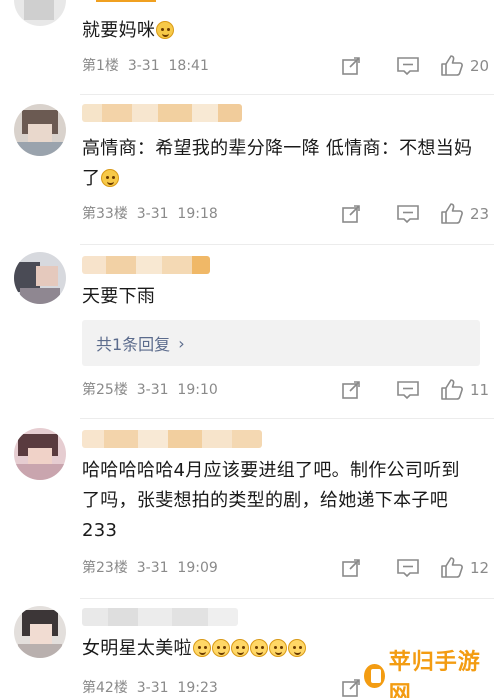 The image size is (494, 698). I want to click on comment-actions: 12, so click(399, 568).